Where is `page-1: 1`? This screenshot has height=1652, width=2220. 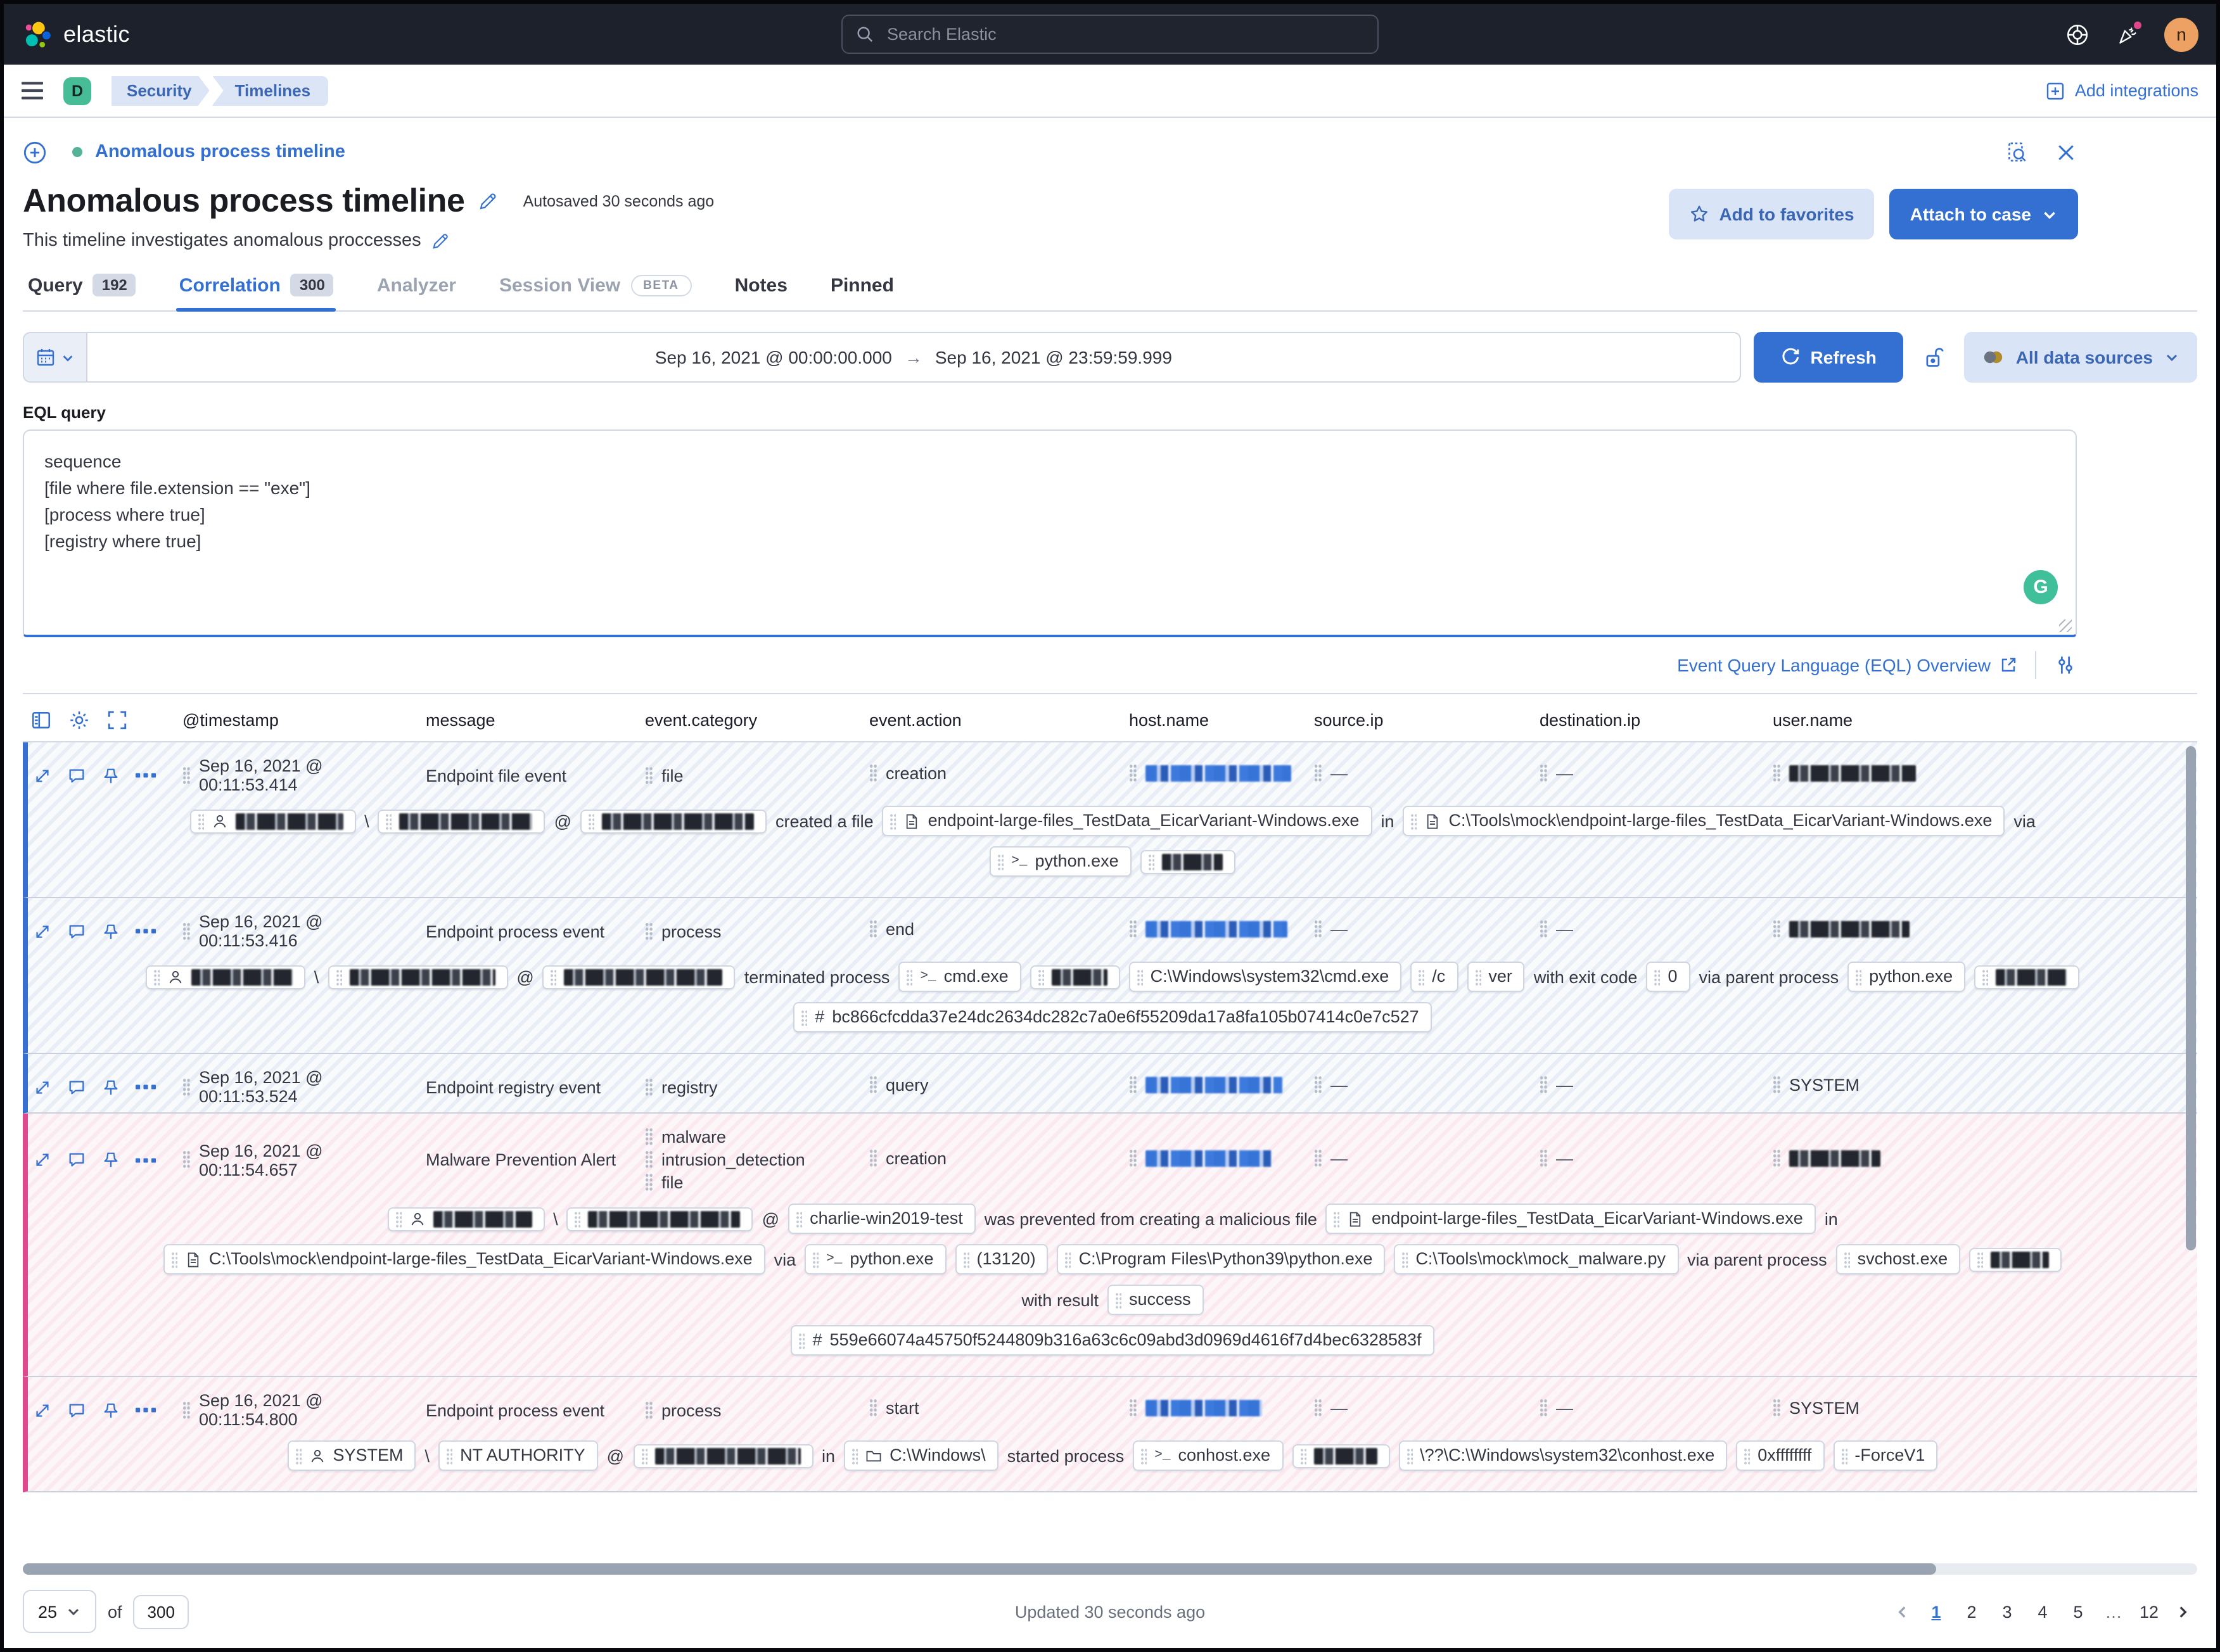
page-1: 1 is located at coordinates (1936, 1611).